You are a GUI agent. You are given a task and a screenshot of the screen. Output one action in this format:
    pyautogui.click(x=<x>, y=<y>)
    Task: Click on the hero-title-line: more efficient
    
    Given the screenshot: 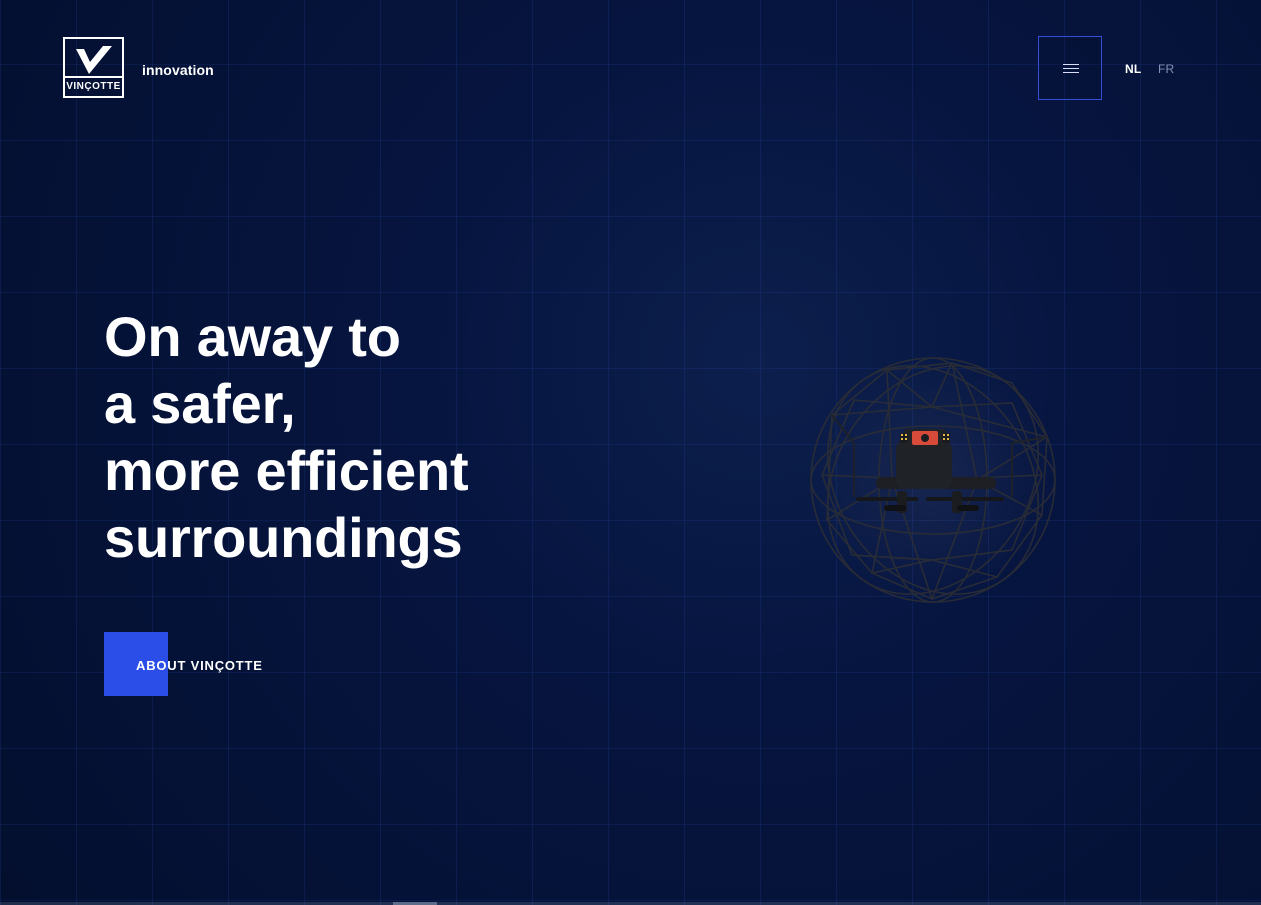 What is the action you would take?
    pyautogui.click(x=286, y=470)
    